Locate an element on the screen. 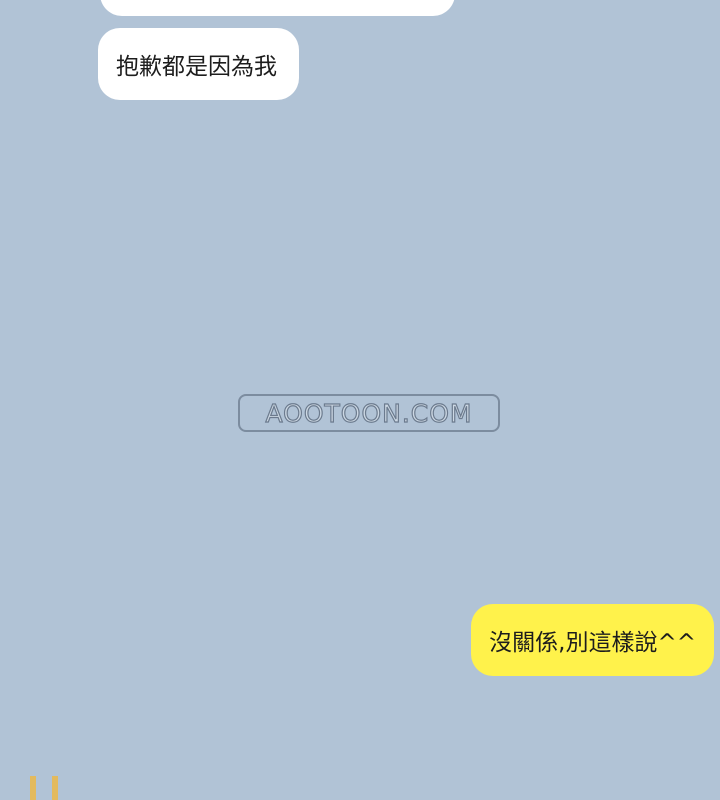 This screenshot has height=800, width=720. message-bubble-incoming: 抱歉都是因為我 is located at coordinates (198, 64).